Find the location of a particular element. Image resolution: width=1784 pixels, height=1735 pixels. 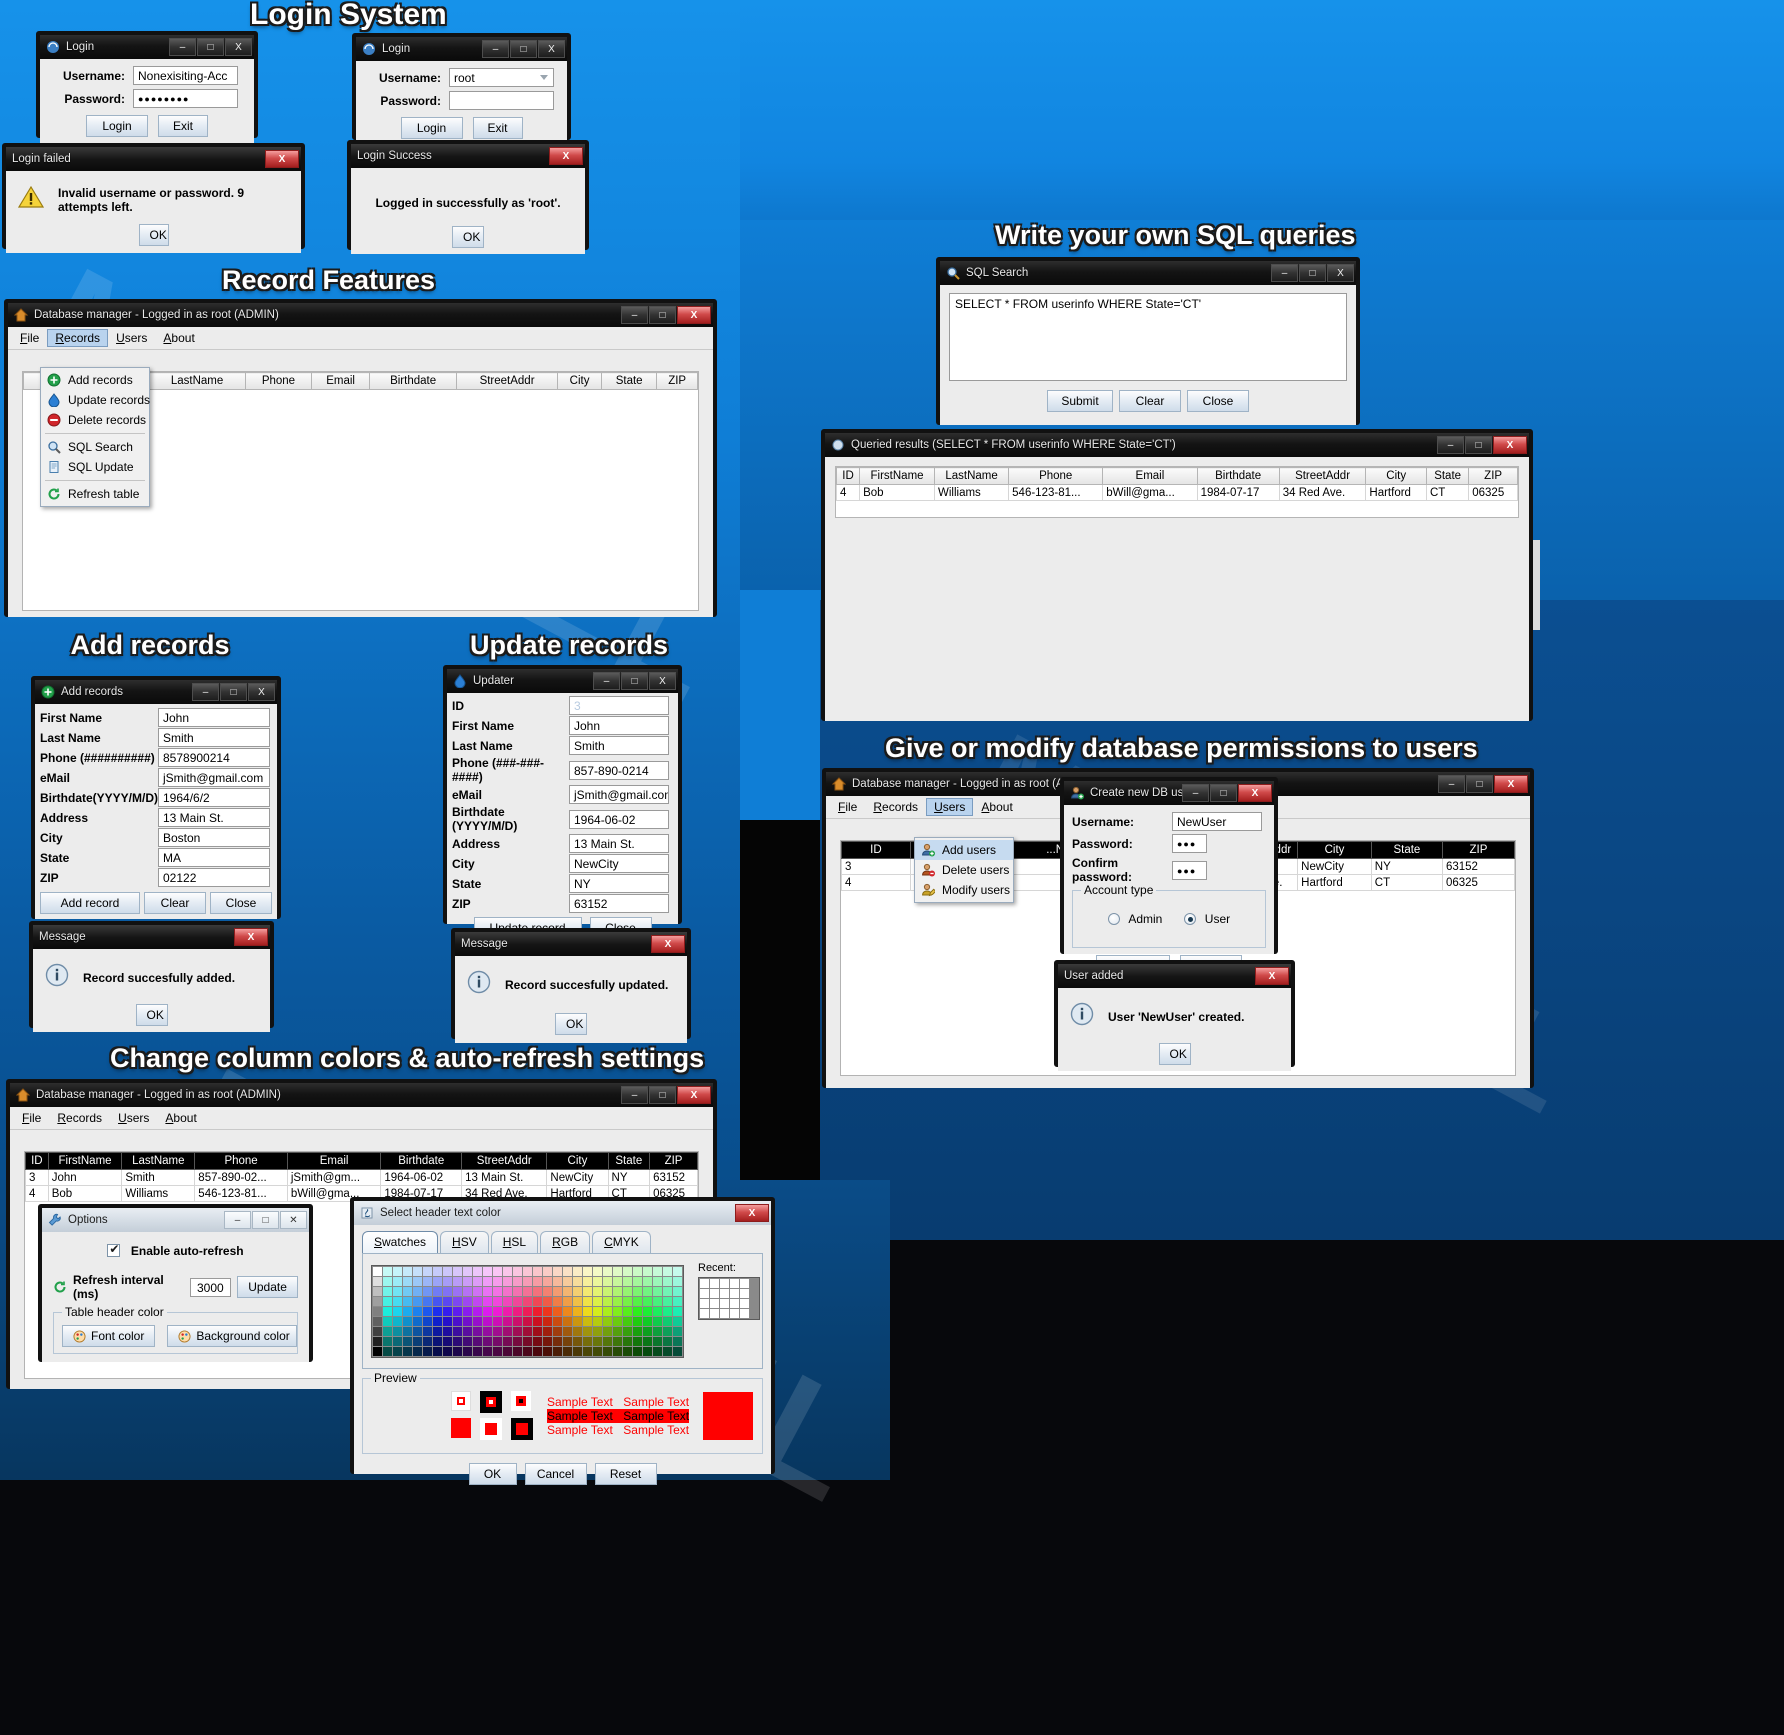

chevron-down-icon is located at coordinates (544, 77).